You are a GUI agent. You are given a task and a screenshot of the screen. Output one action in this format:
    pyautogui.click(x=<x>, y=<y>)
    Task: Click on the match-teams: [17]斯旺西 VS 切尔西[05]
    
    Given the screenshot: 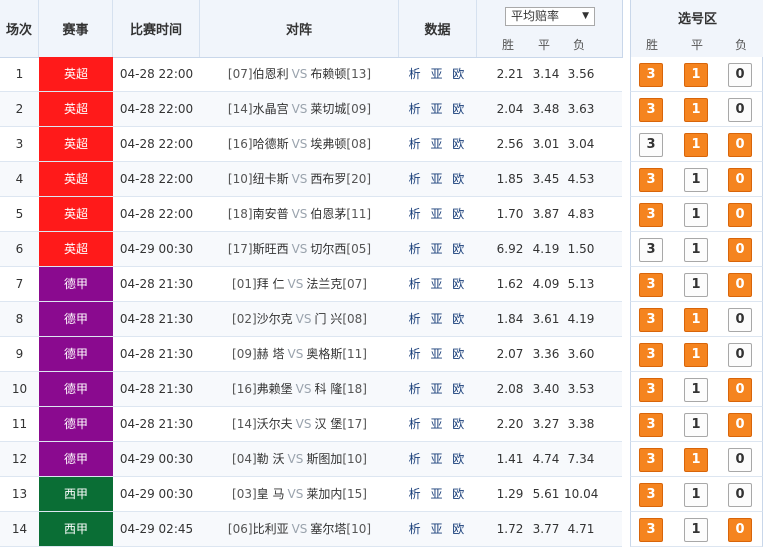 What is the action you would take?
    pyautogui.click(x=299, y=249)
    